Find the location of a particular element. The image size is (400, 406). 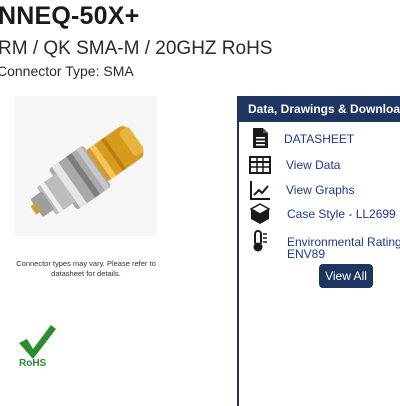

connector-type: Connector Type: SMA is located at coordinates (67, 71).